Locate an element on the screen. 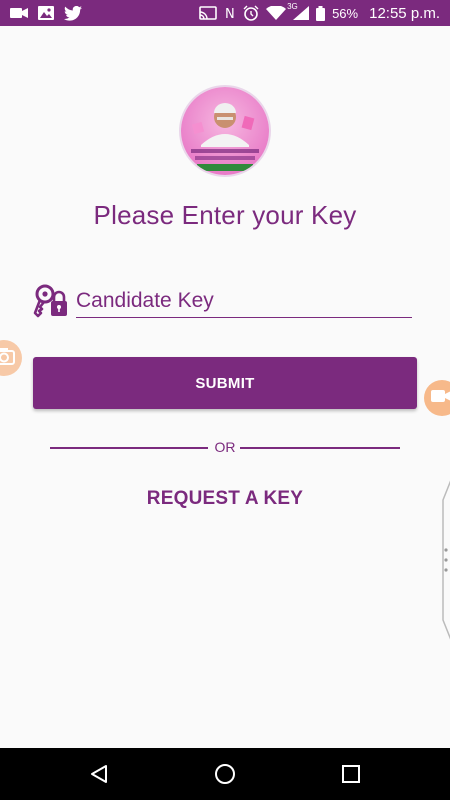 The height and width of the screenshot is (800, 450). floating-video-button is located at coordinates (437, 398).